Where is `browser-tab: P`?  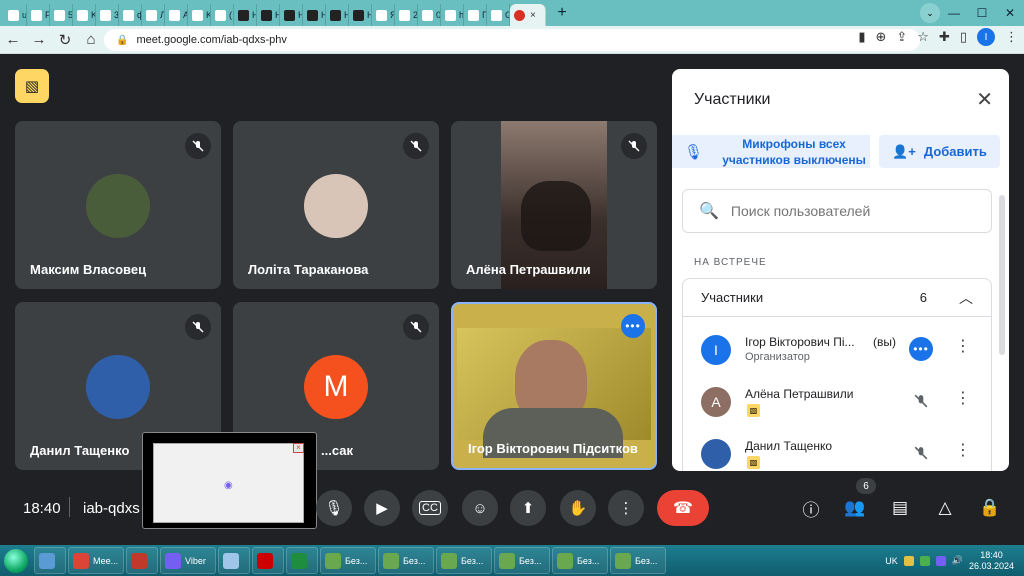 browser-tab: P is located at coordinates (38, 15).